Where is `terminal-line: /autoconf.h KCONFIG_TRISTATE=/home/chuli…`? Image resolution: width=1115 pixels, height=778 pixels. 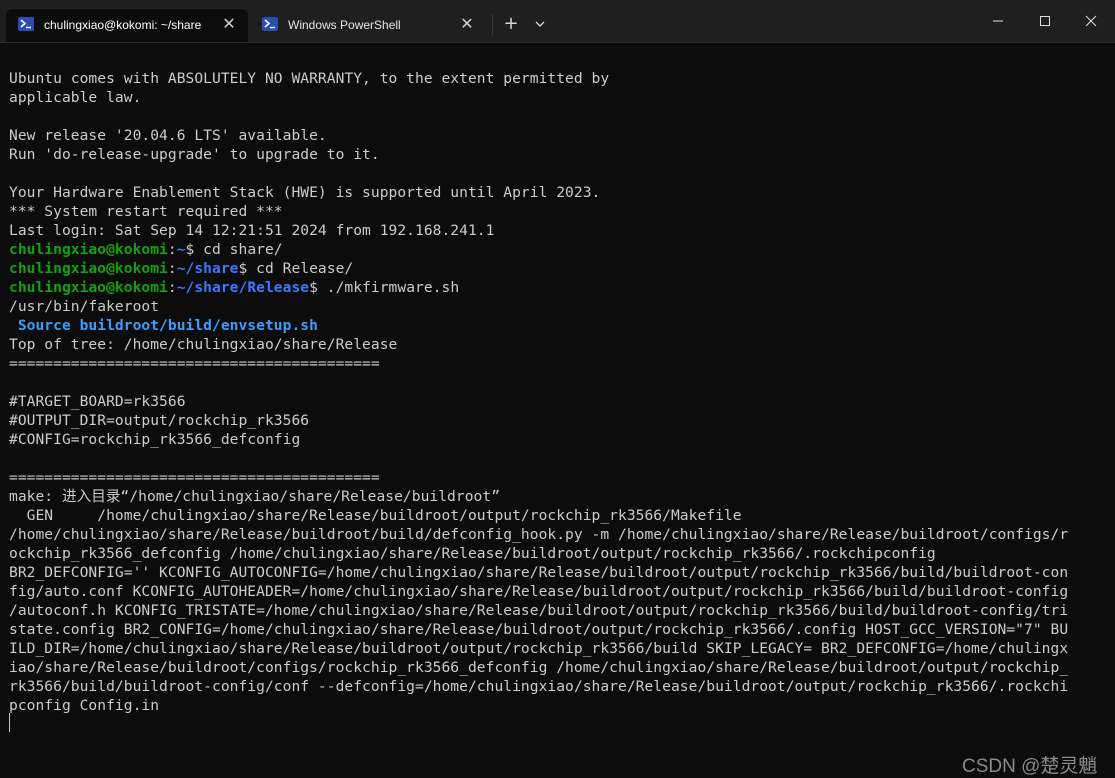
terminal-line: /autoconf.h KCONFIG_TRISTATE=/home/chuli… is located at coordinates (551, 610).